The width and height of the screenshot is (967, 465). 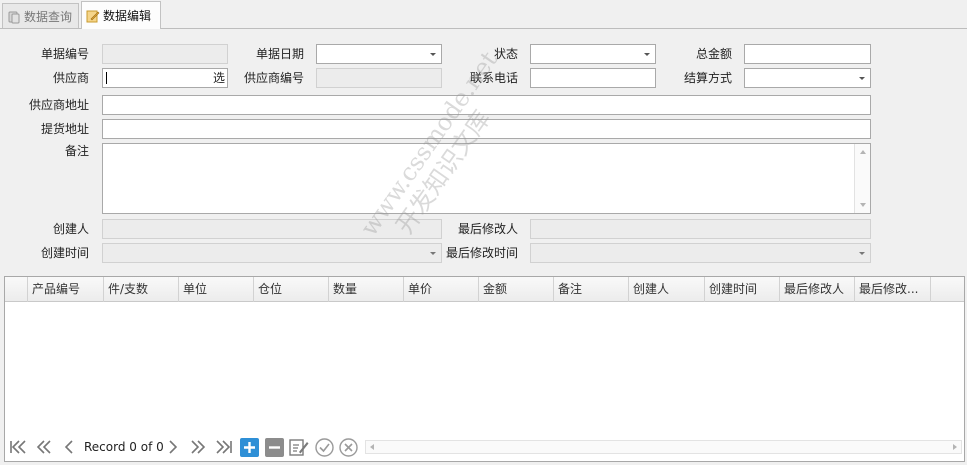 What do you see at coordinates (198, 447) in the screenshot?
I see `next-page-icon` at bounding box center [198, 447].